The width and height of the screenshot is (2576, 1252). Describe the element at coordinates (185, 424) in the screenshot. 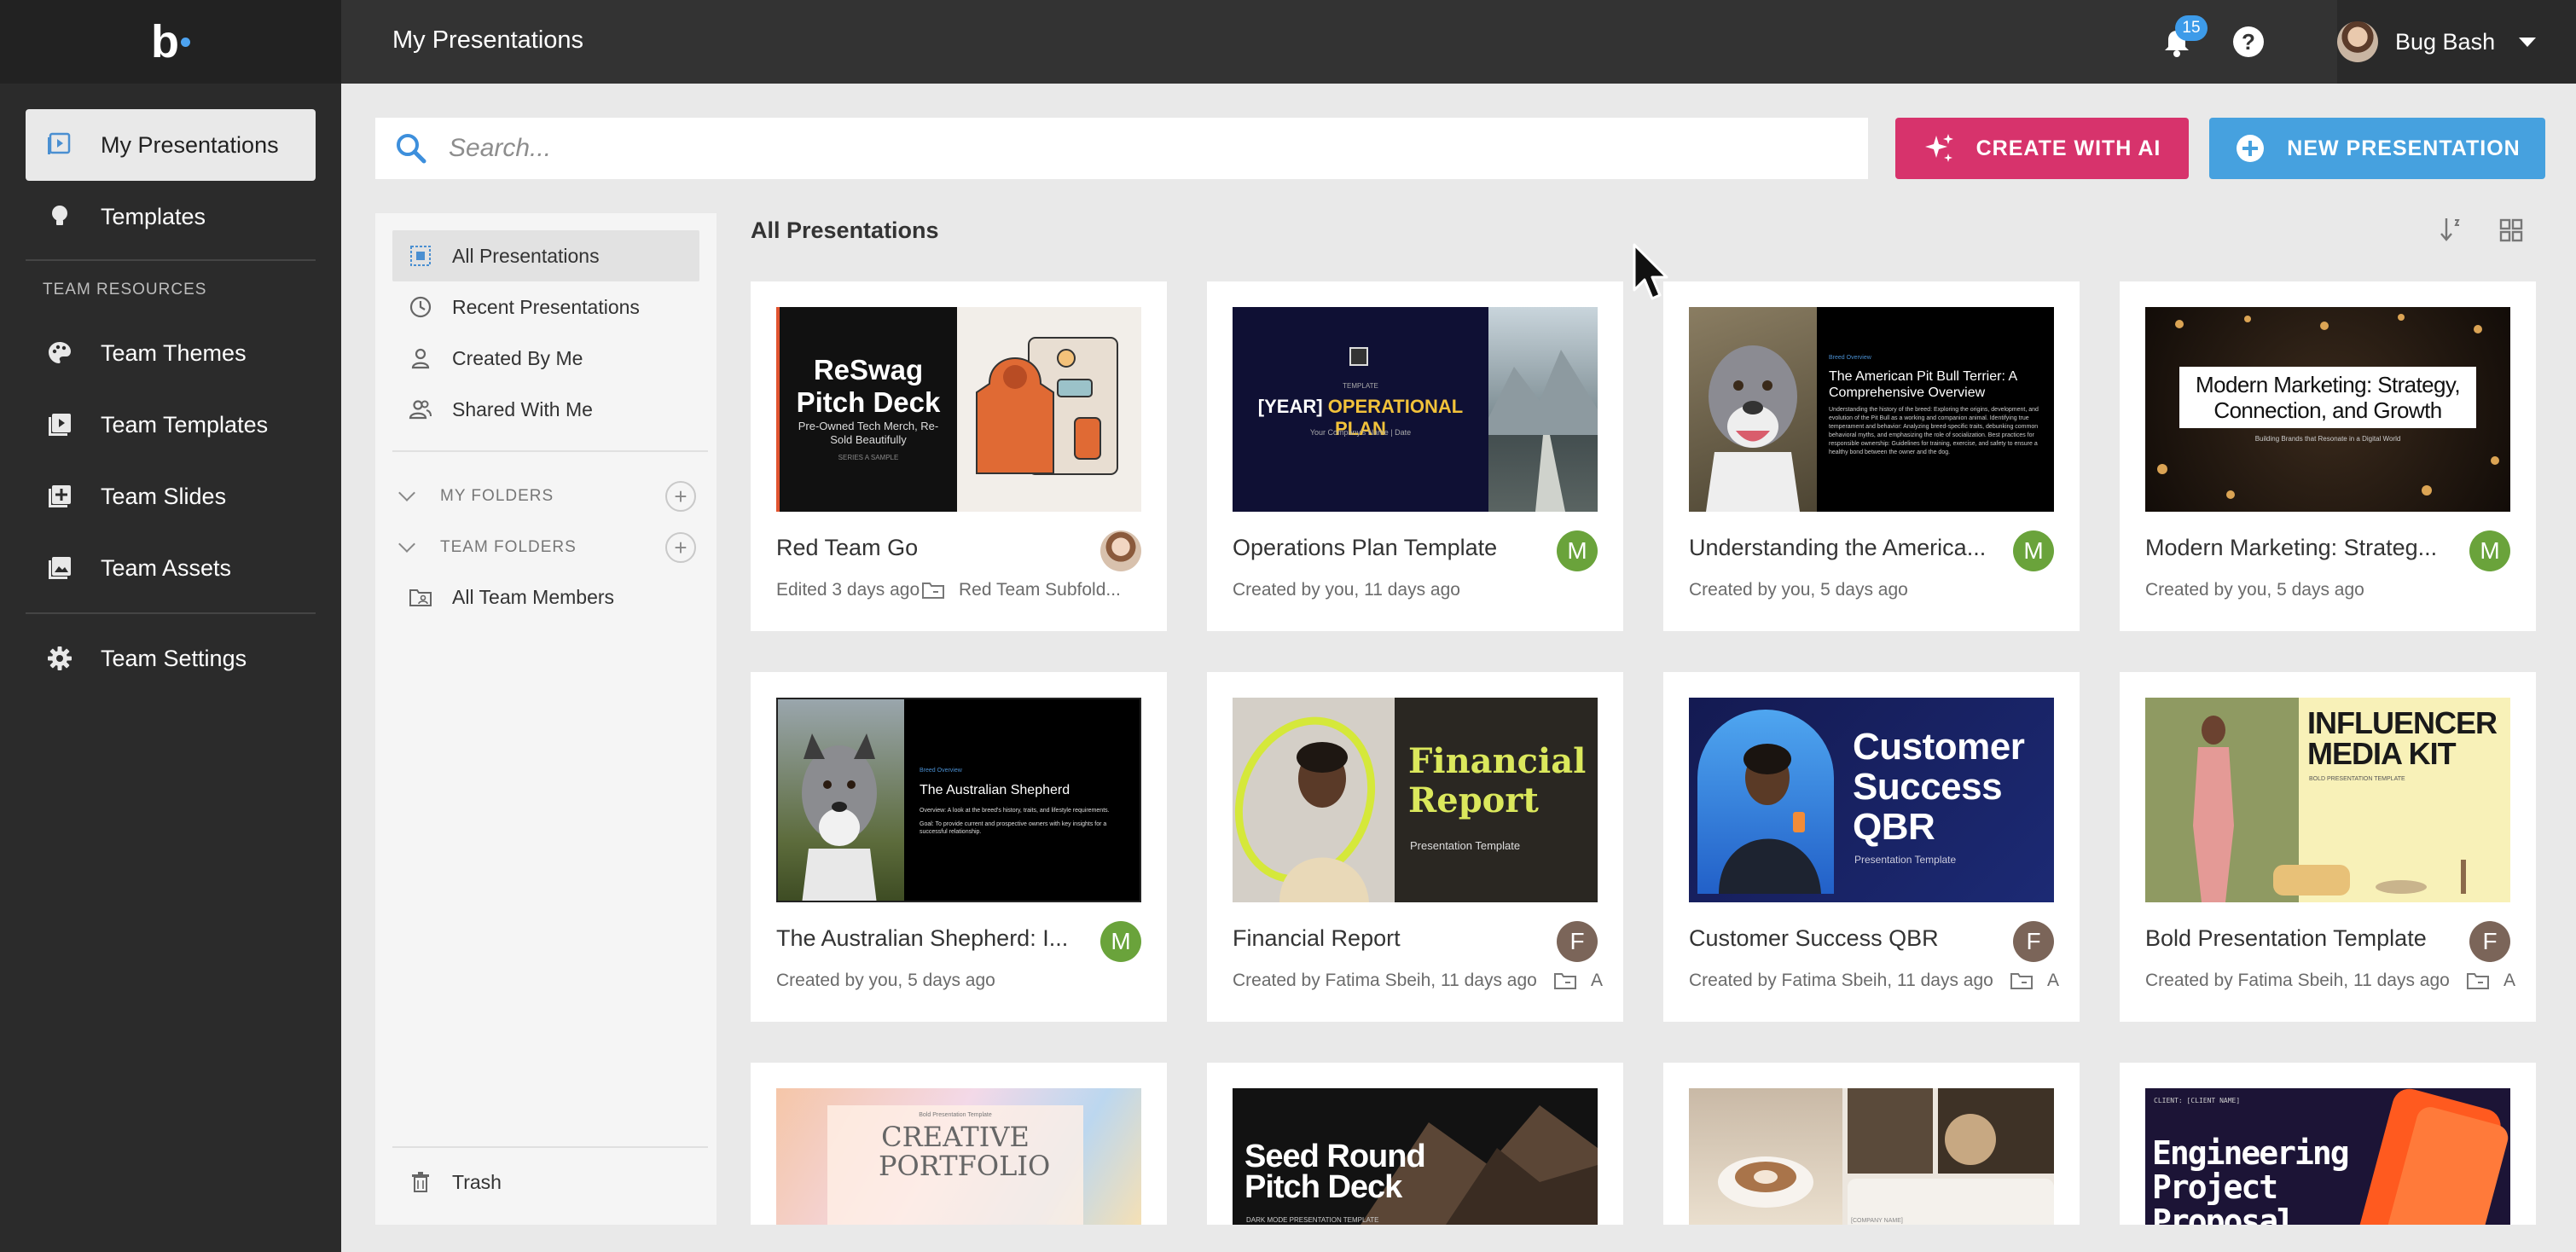

I see `sidebar-item-label: Team Templates` at that location.